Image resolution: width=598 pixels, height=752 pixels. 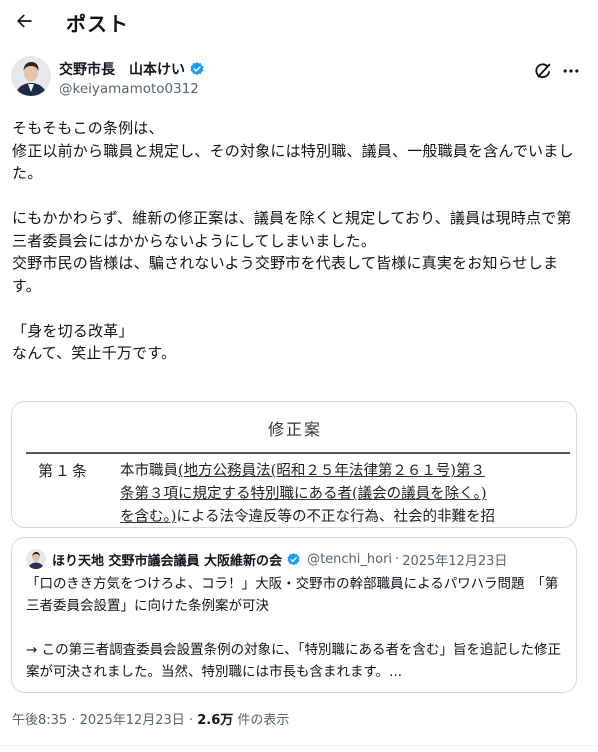 I want to click on arrow-left-icon, so click(x=24, y=21).